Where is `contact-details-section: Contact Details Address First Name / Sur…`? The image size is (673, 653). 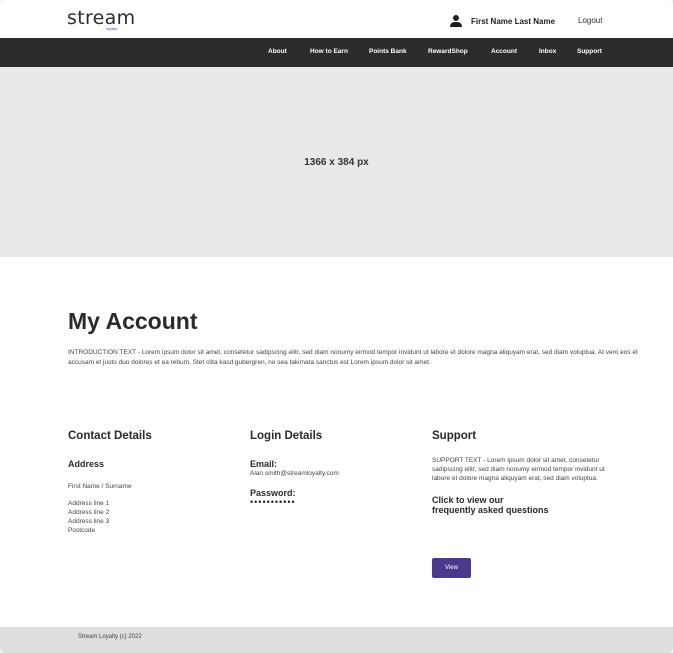
contact-details-section: Contact Details Address First Name / Sur… is located at coordinates (148, 482).